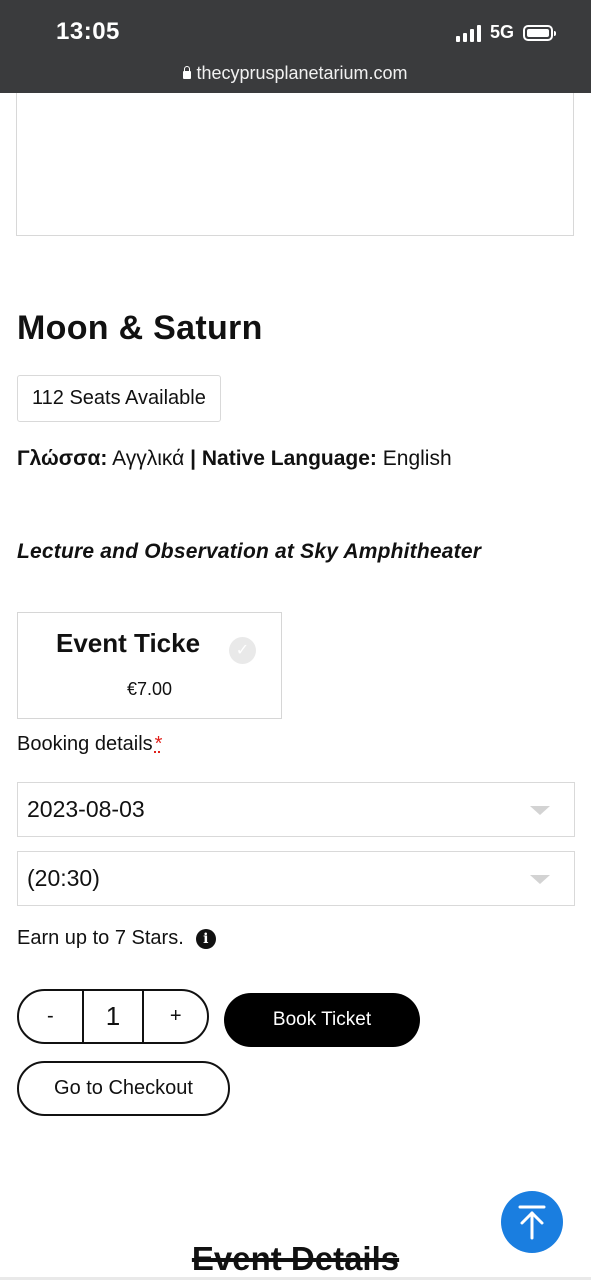  What do you see at coordinates (205, 938) in the screenshot?
I see `info-icon: i` at bounding box center [205, 938].